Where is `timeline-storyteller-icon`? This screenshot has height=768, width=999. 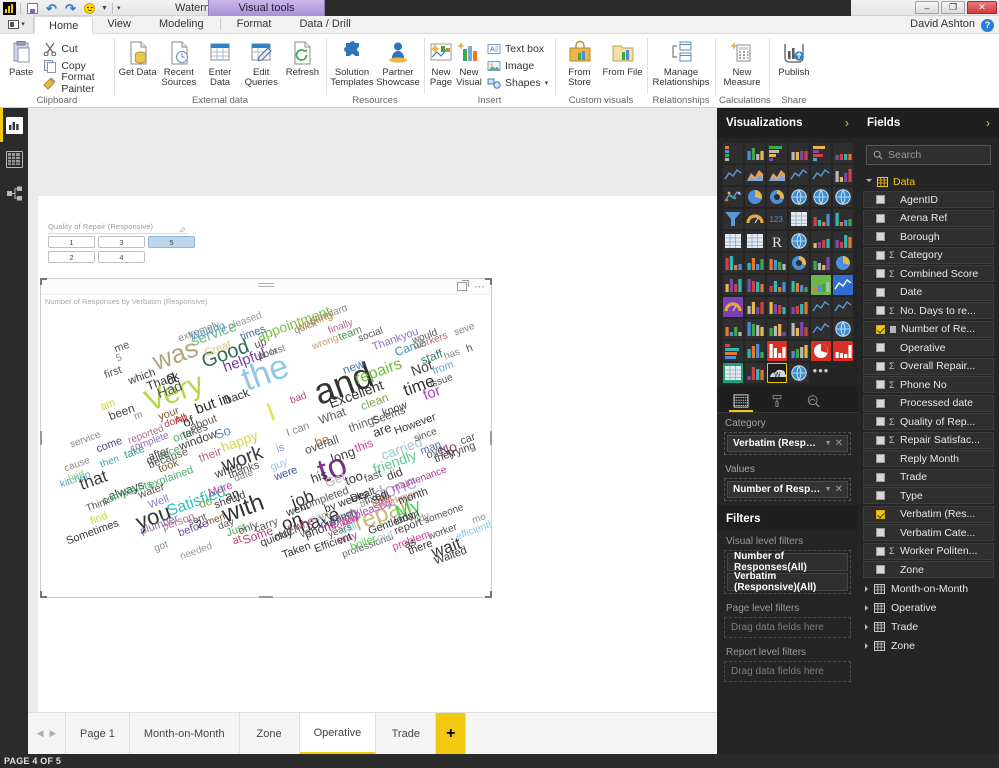
timeline-storyteller-icon is located at coordinates (821, 329).